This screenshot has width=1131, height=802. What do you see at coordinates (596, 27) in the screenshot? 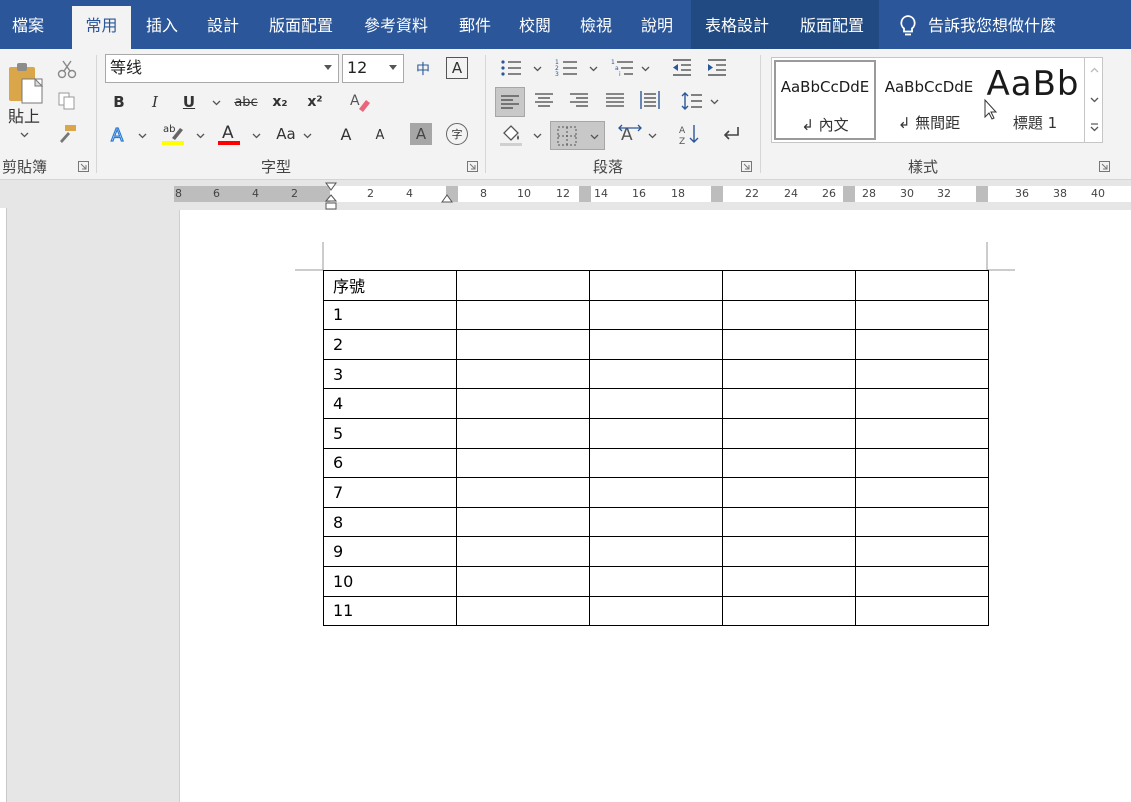
I see `tab-view: 檢視` at bounding box center [596, 27].